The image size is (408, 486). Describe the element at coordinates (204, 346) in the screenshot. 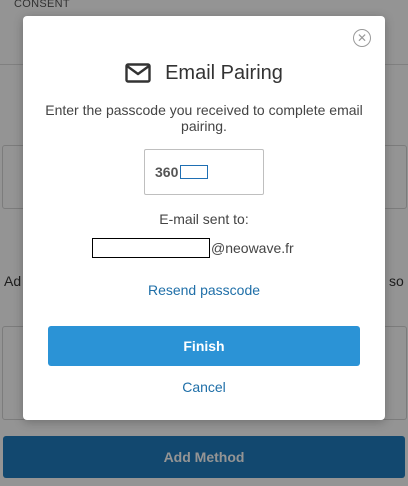

I see `finish-button: Finish` at that location.